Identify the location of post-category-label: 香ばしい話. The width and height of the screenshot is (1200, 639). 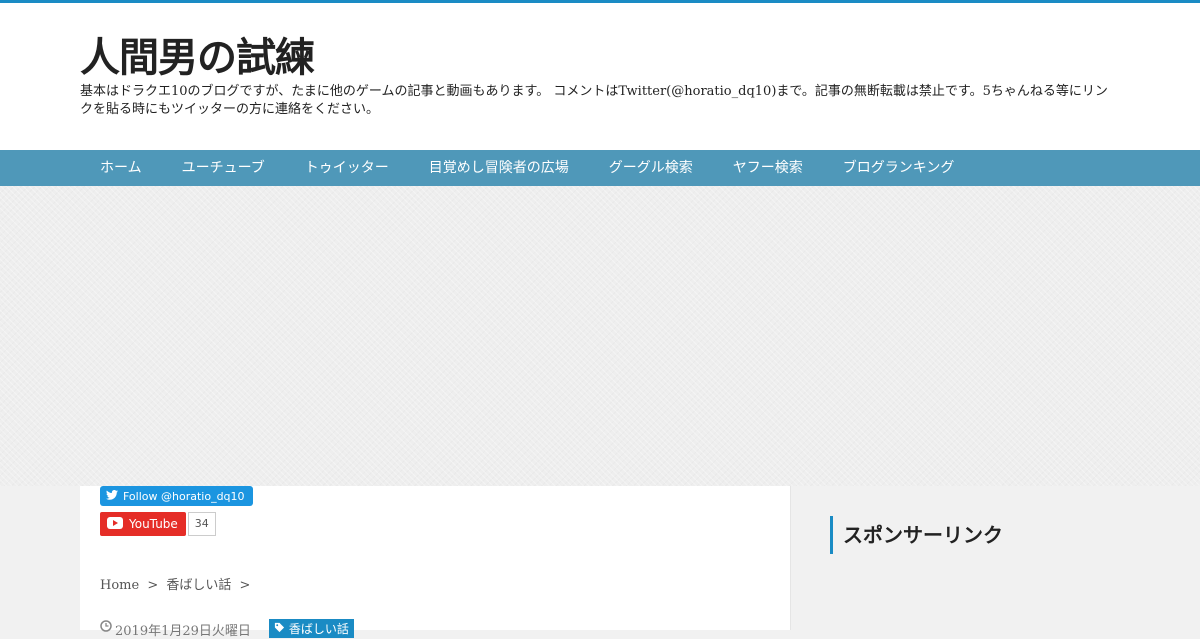
(318, 629).